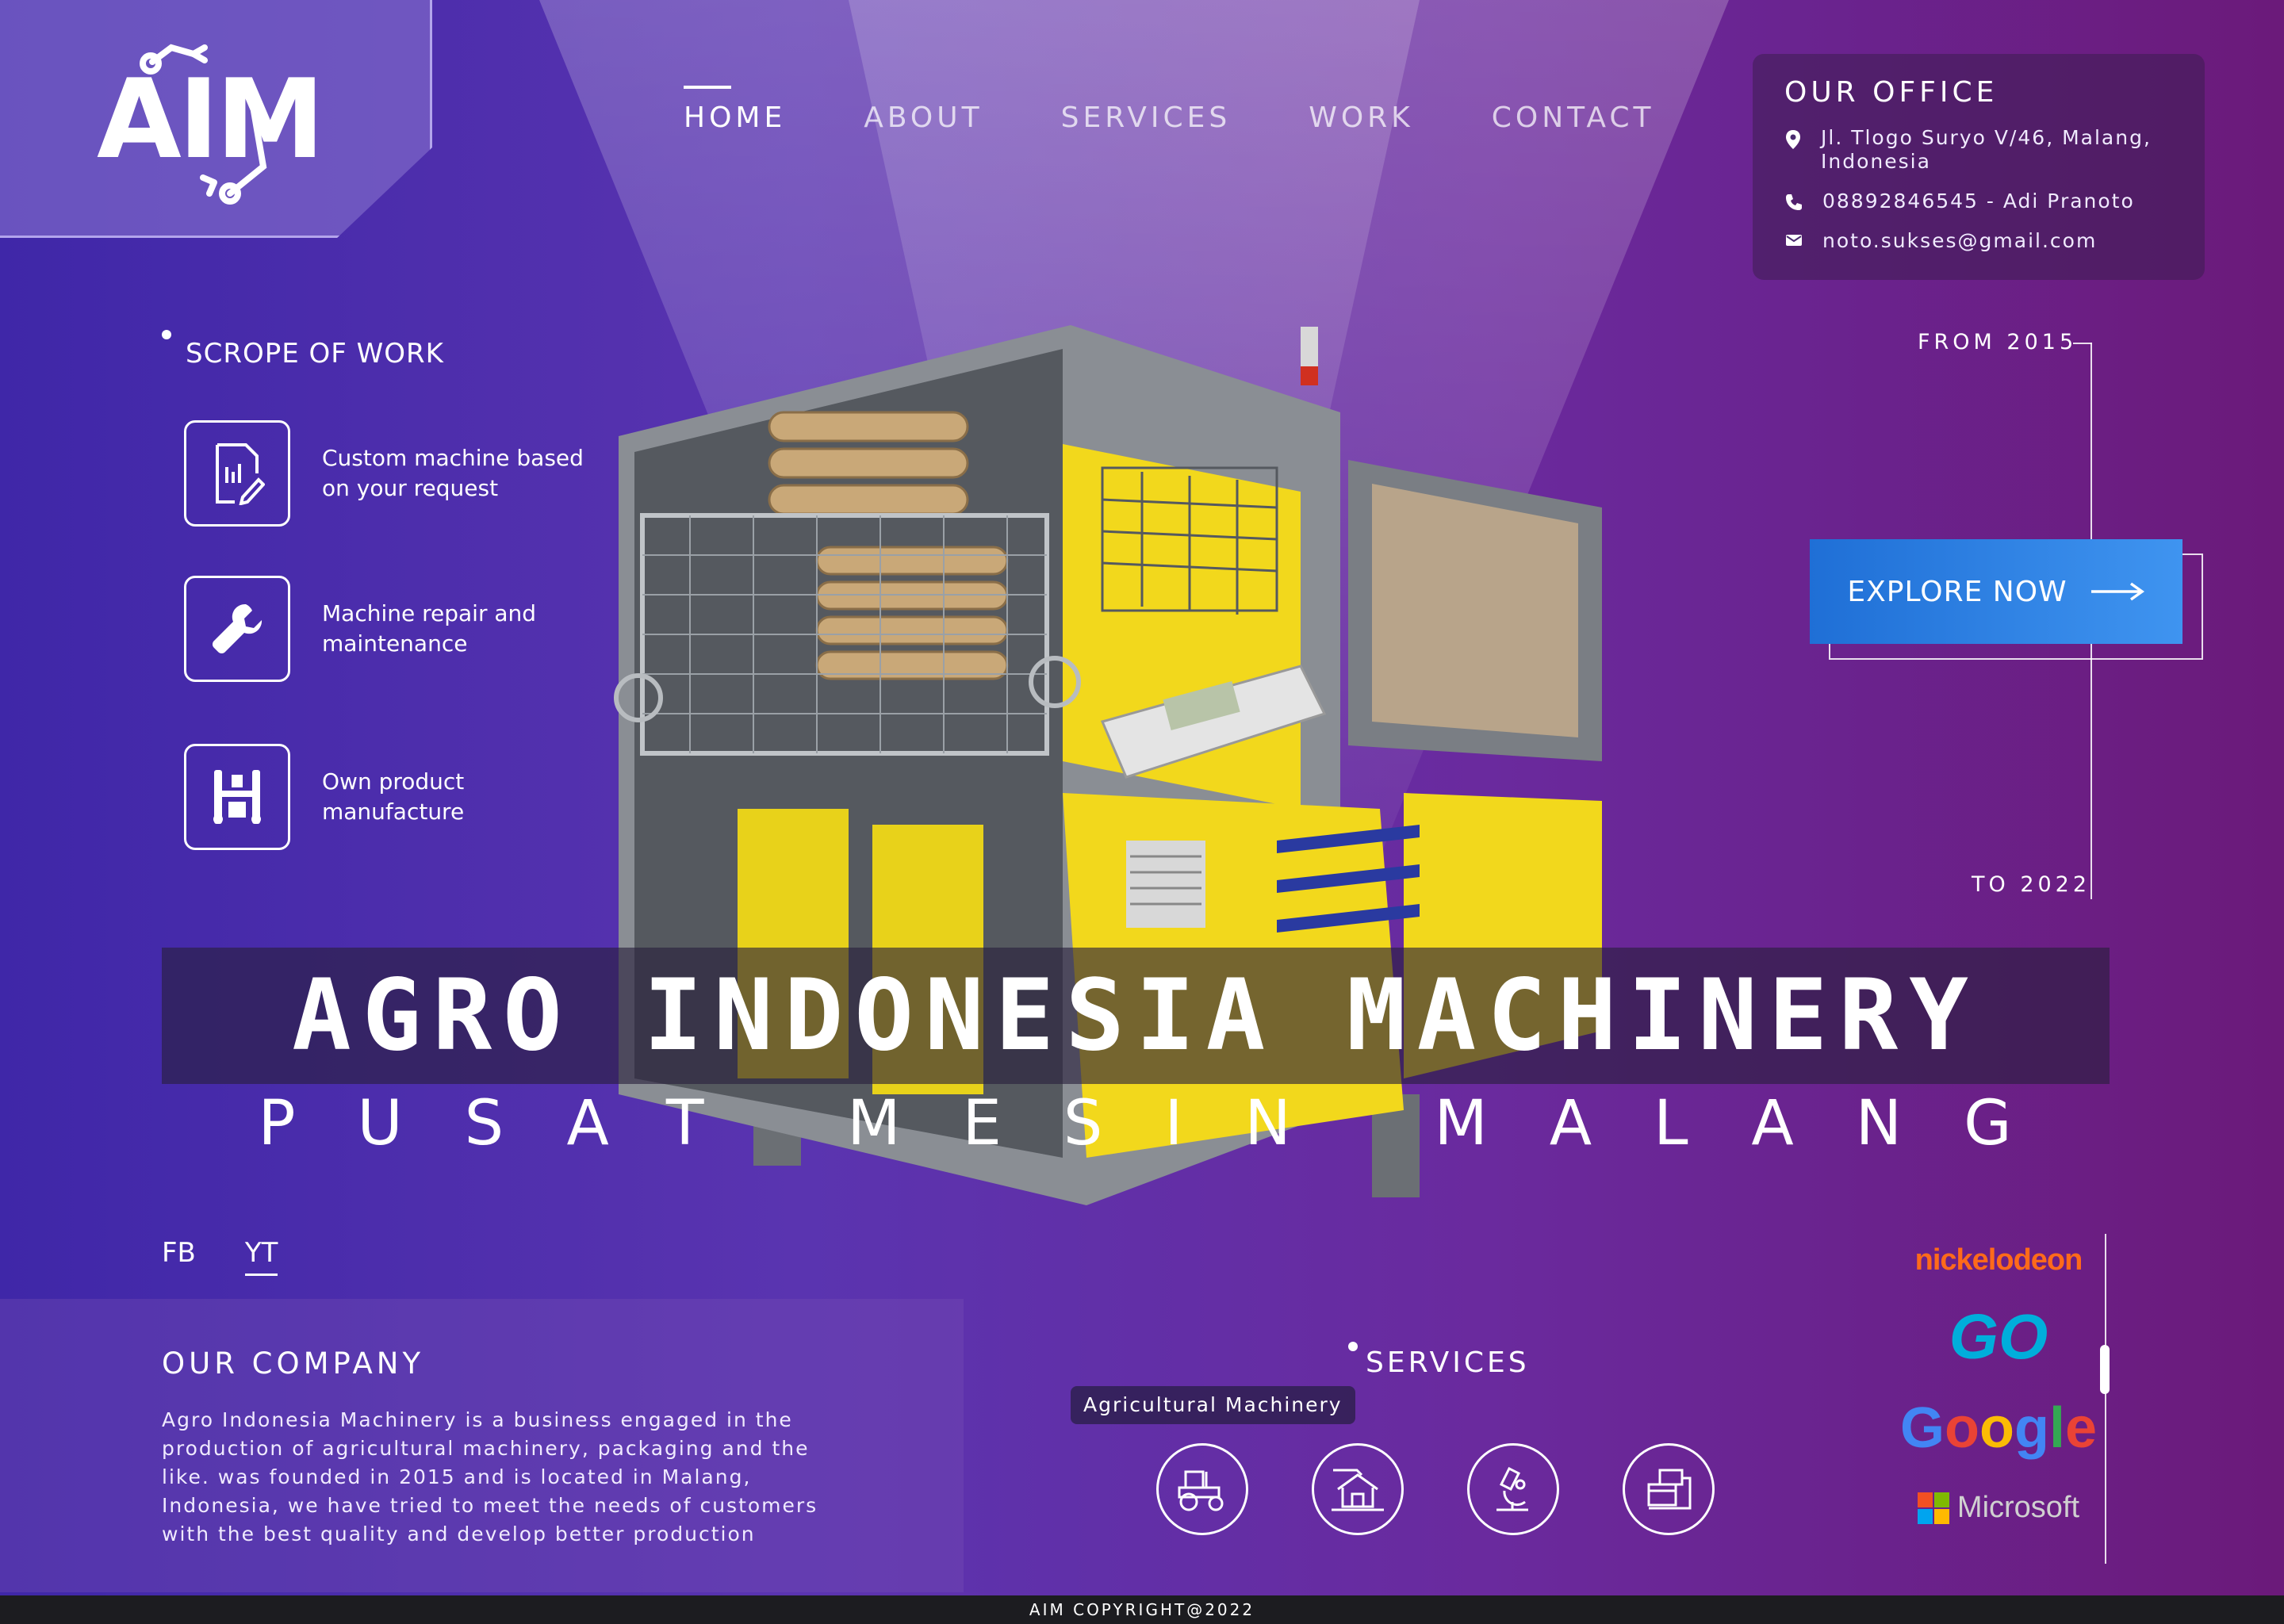  I want to click on scope-bullet, so click(166, 334).